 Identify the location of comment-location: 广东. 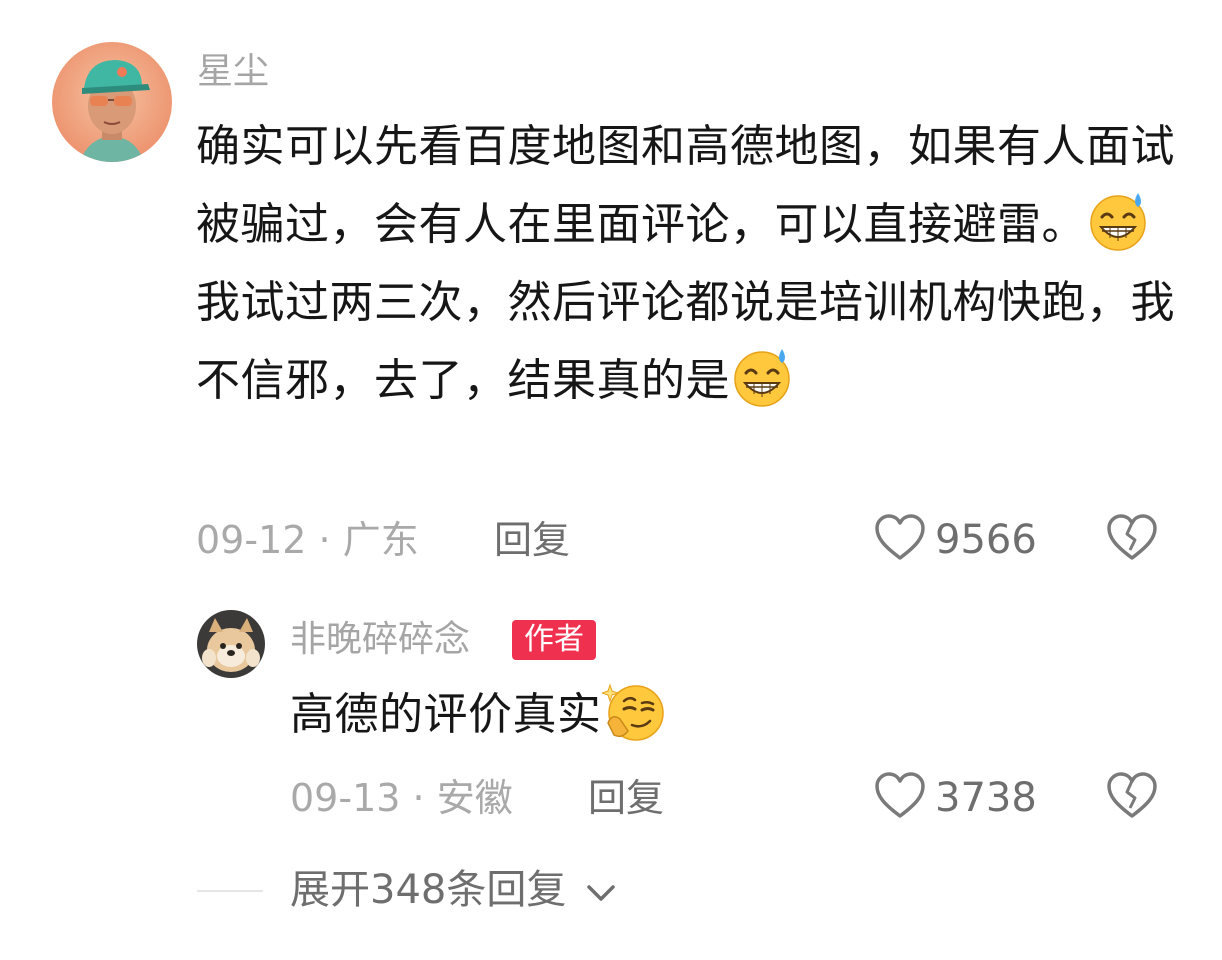
(380, 540).